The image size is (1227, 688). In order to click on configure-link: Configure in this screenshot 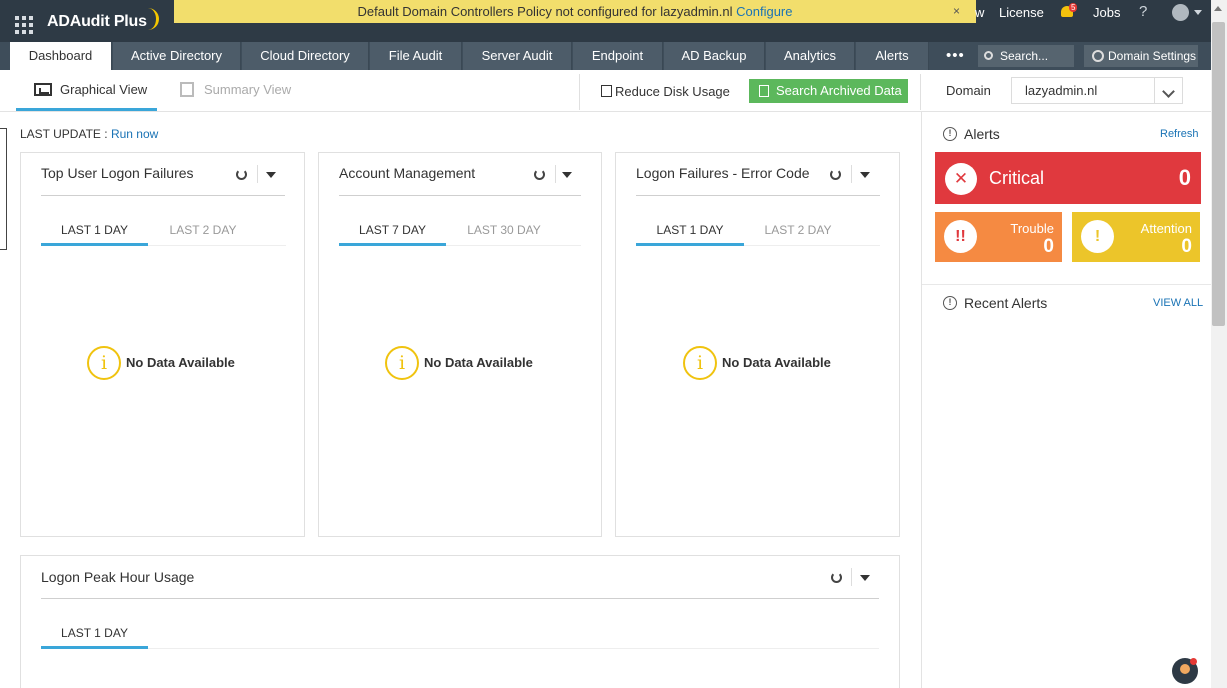, I will do `click(764, 11)`.